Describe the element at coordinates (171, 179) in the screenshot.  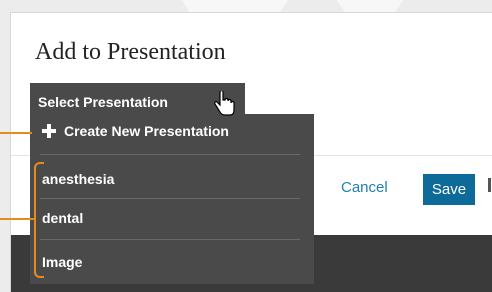
I see `menu-item-anesthesia: anesthesia` at that location.